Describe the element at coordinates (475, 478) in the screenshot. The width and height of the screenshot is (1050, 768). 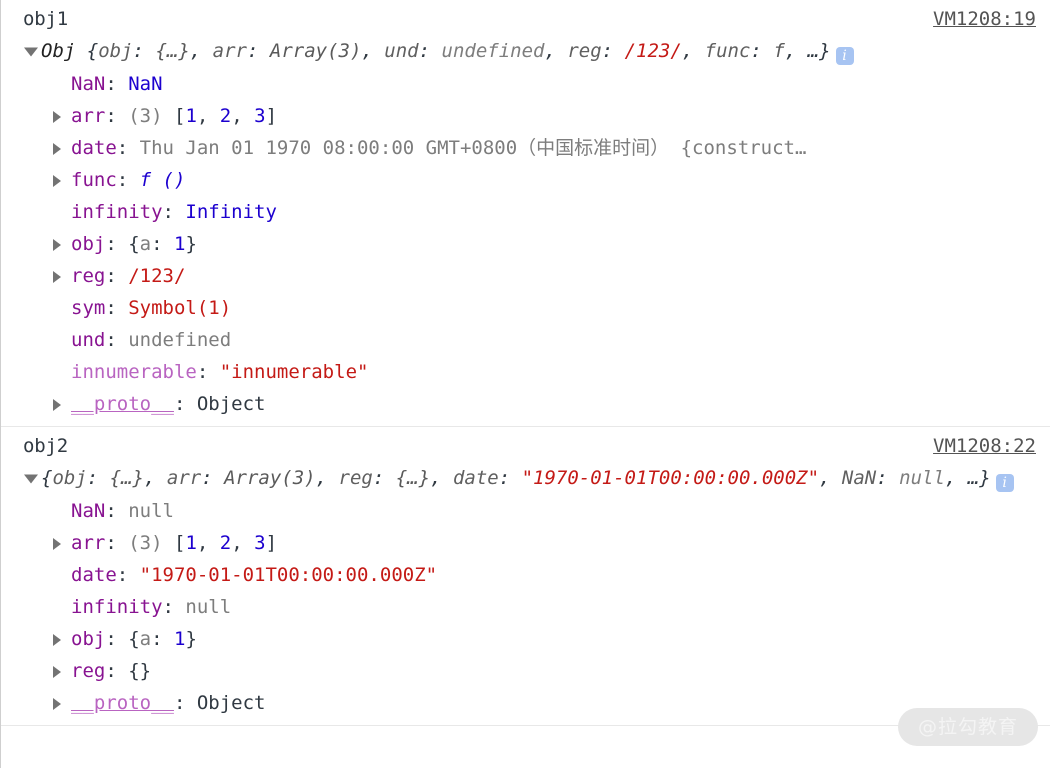
I see `preview-fragment: date` at that location.